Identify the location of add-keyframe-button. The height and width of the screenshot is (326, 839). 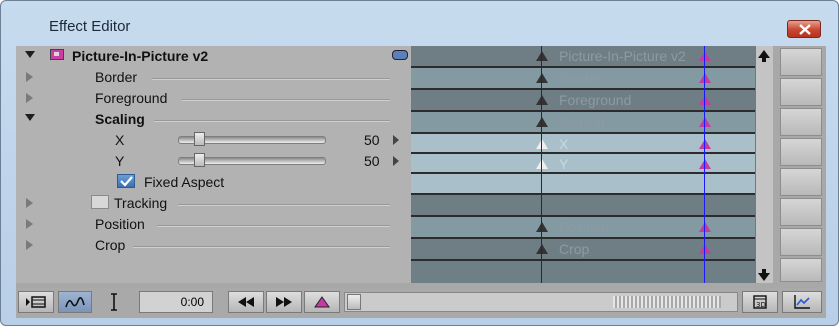
(322, 302).